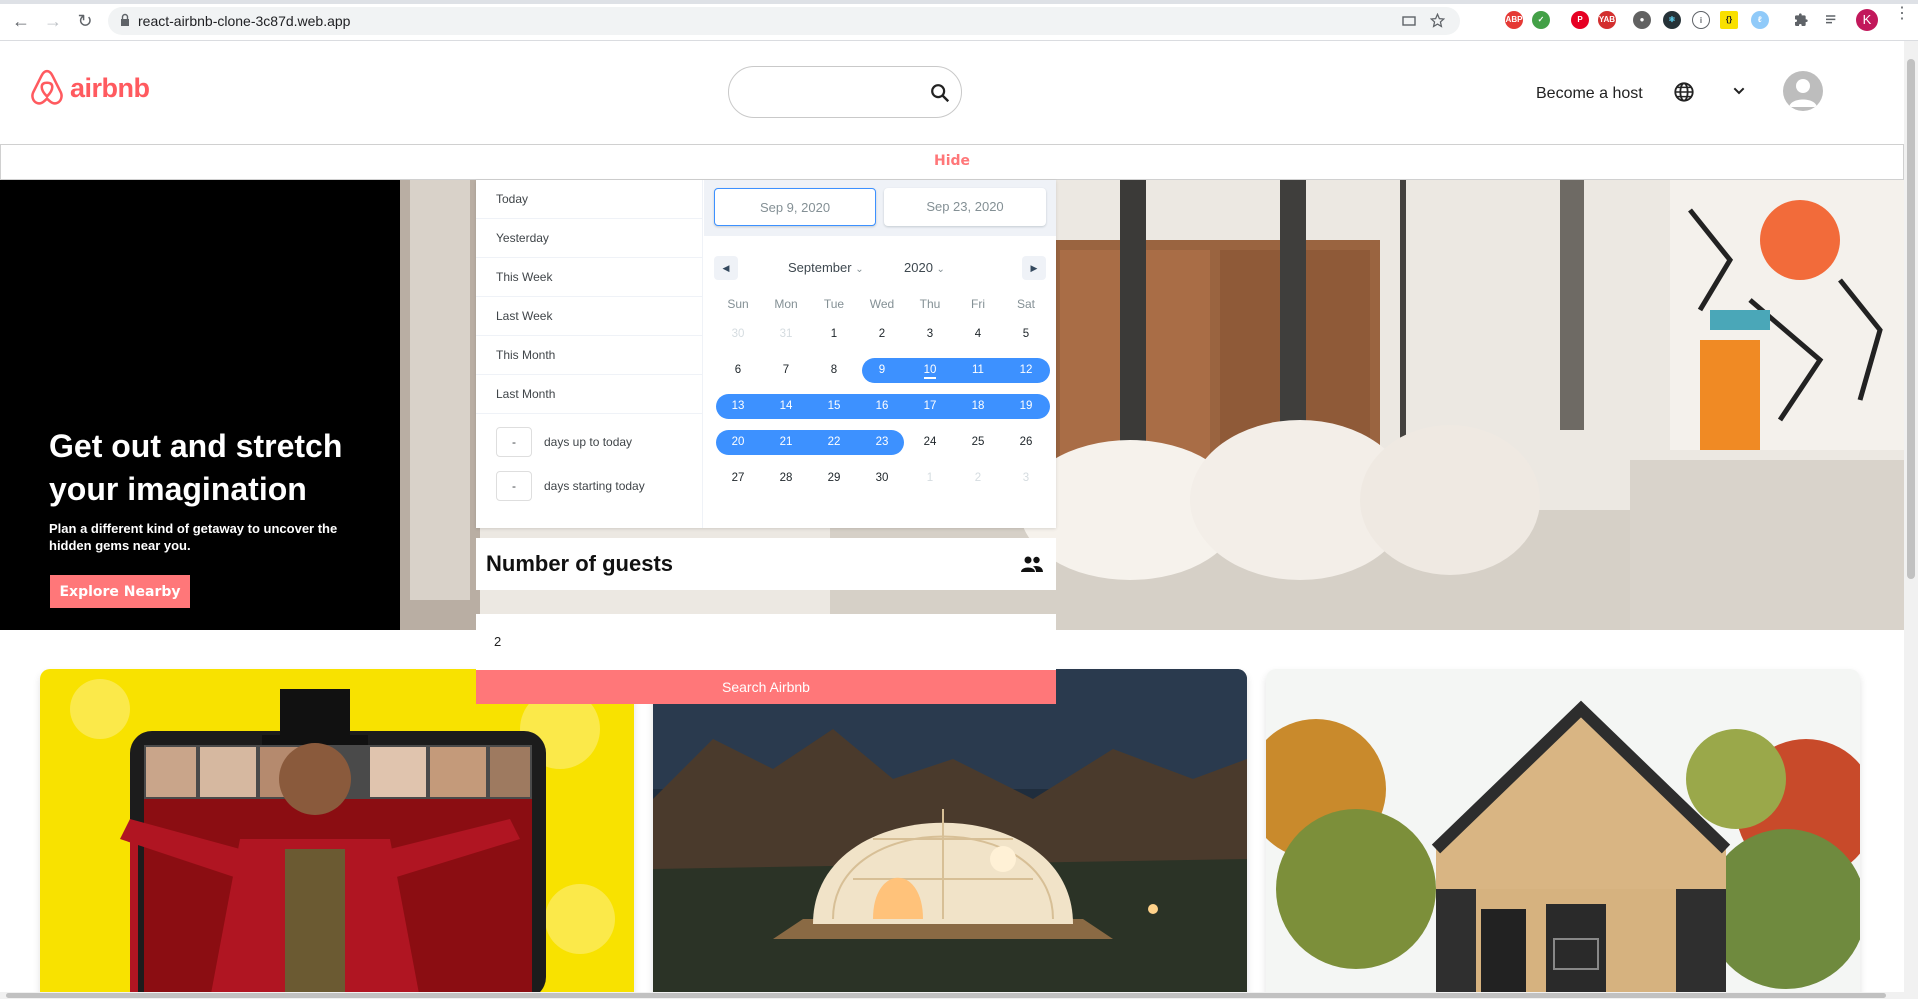 The image size is (1918, 999). I want to click on next-month-icon: ▶, so click(1034, 268).